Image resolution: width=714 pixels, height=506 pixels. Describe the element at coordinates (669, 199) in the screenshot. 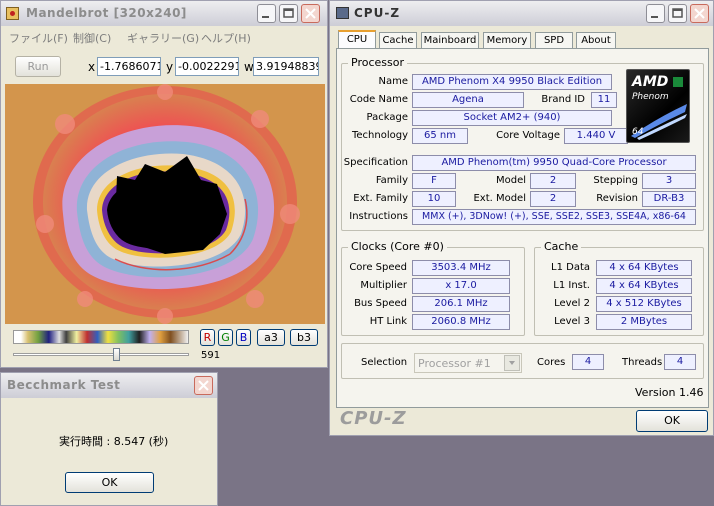

I see `revision-value: DR-B3` at that location.